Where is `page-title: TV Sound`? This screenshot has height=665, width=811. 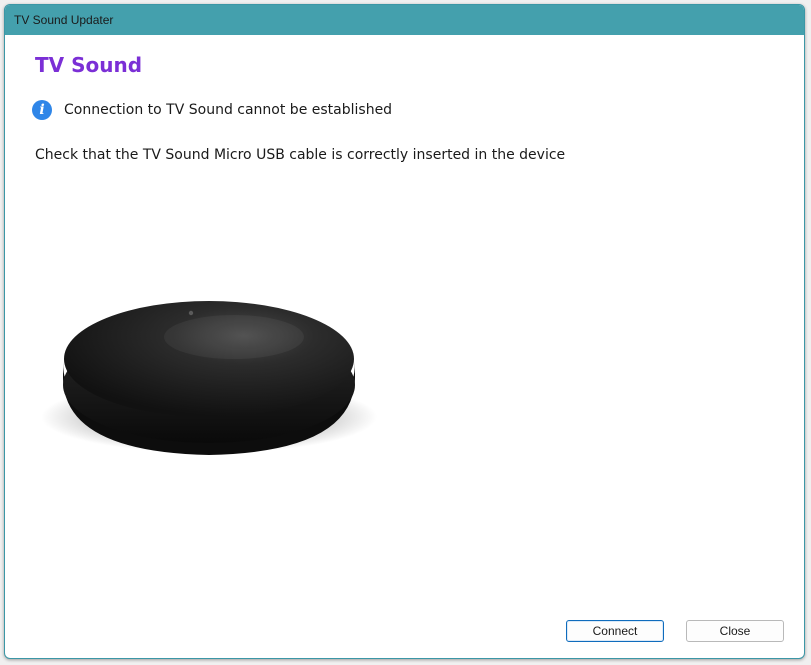 page-title: TV Sound is located at coordinates (89, 65).